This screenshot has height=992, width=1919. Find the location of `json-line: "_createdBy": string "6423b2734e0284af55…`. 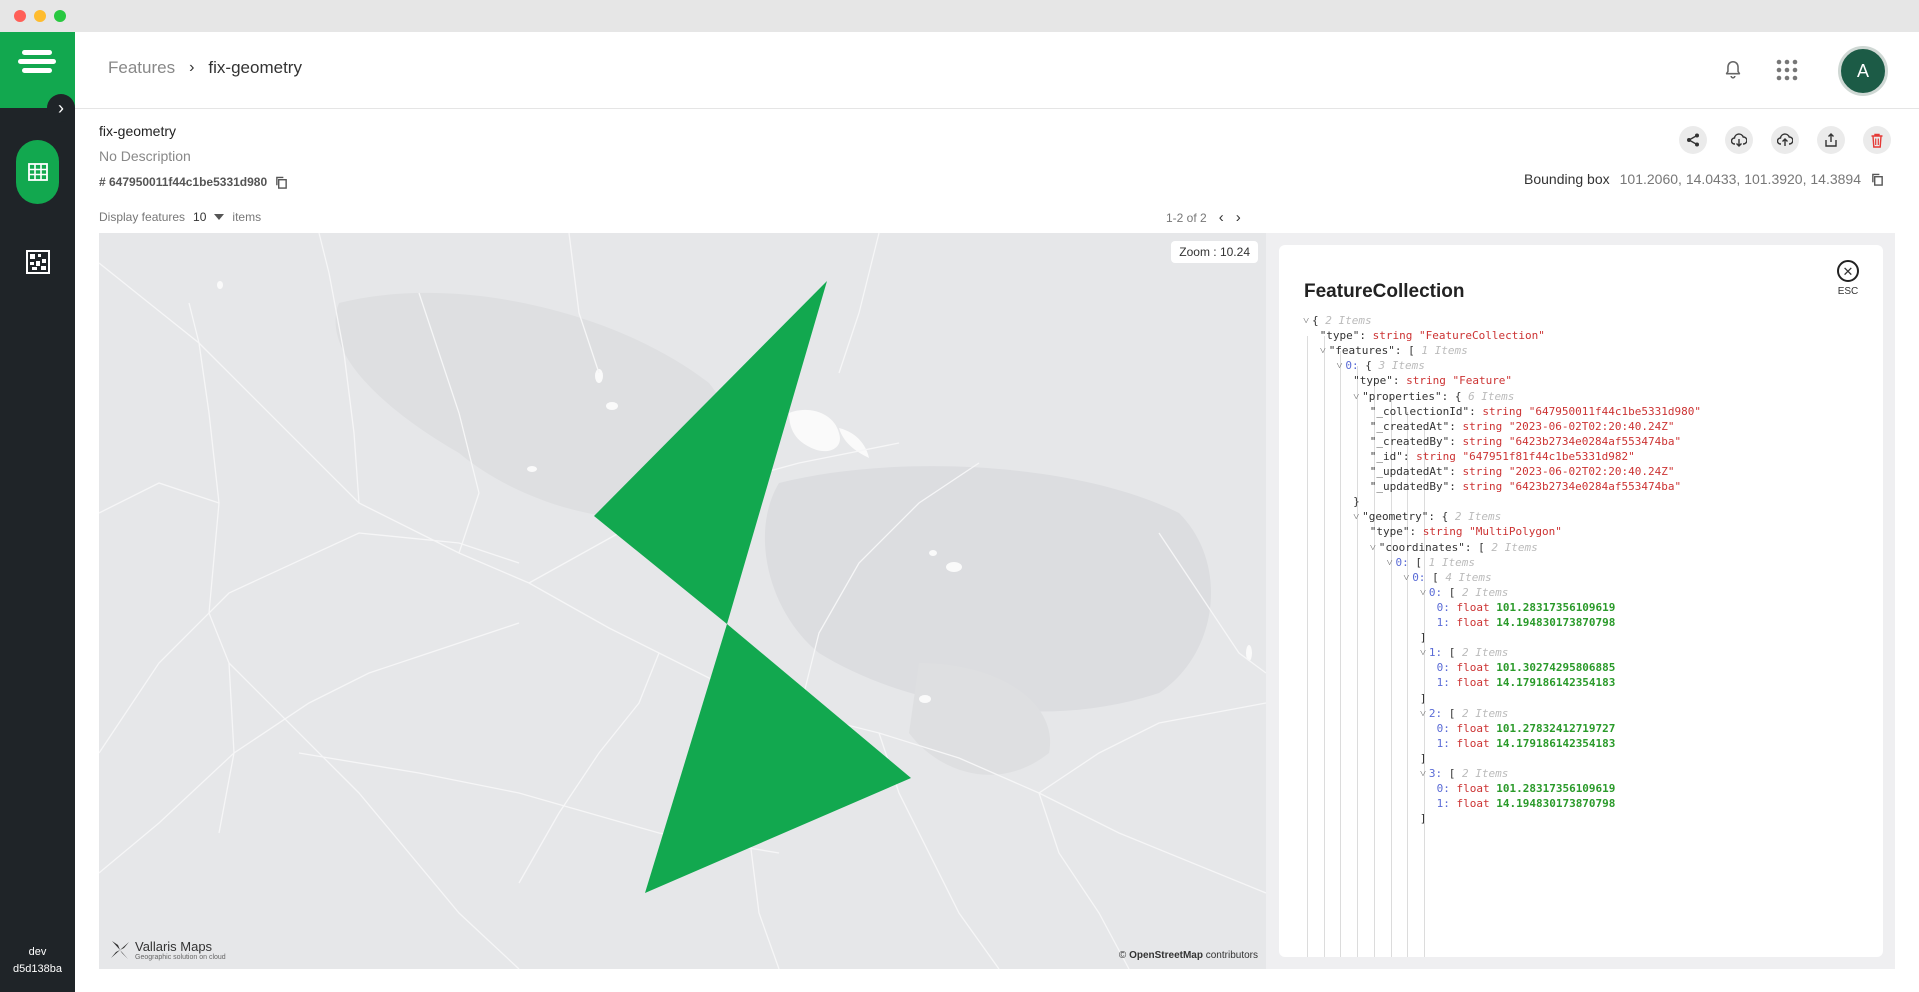

json-line: "_createdBy": string "6423b2734e0284af55… is located at coordinates (1525, 441).